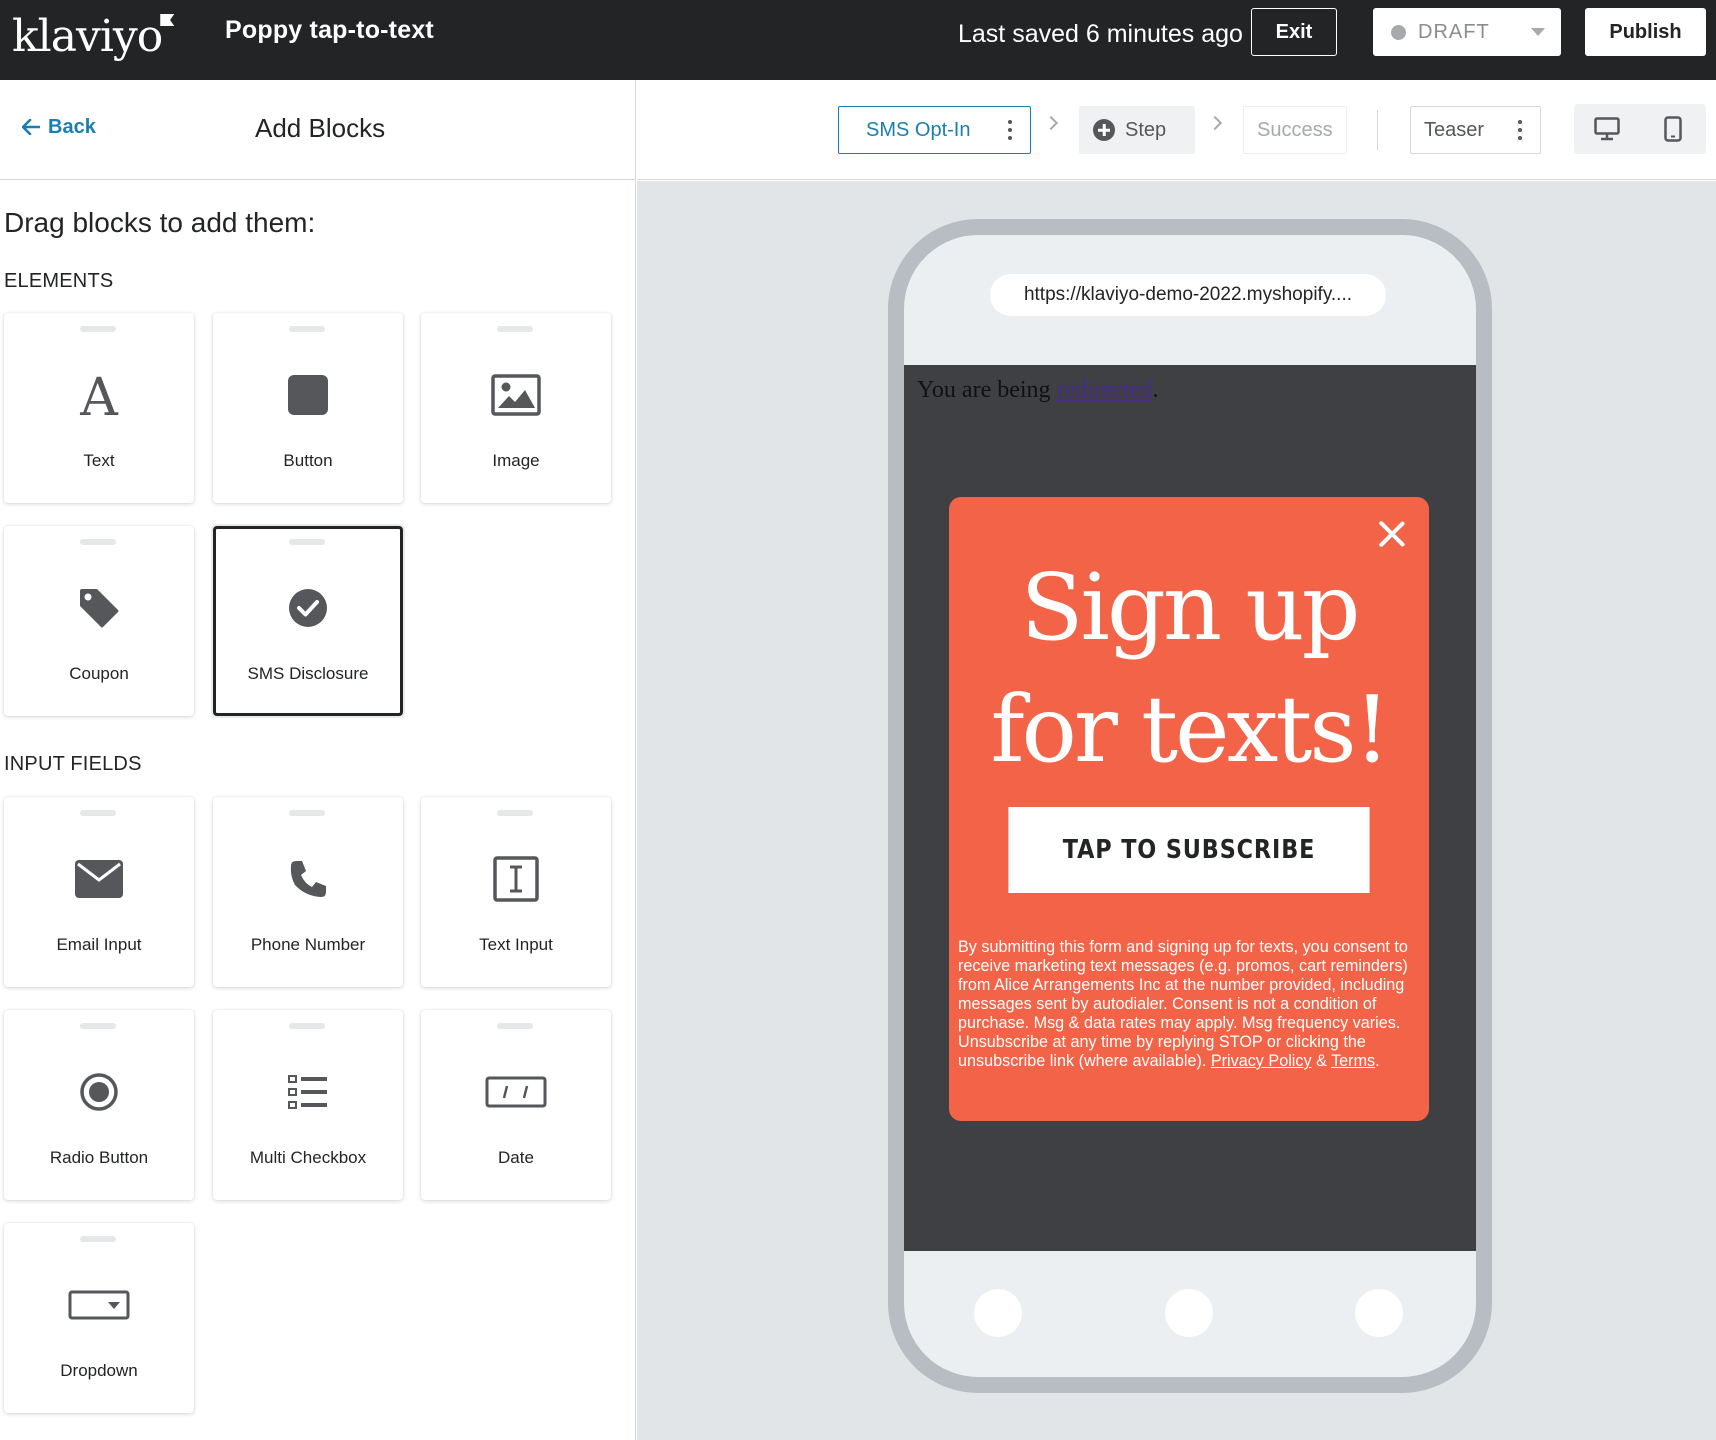  I want to click on block-label: Date, so click(516, 1157).